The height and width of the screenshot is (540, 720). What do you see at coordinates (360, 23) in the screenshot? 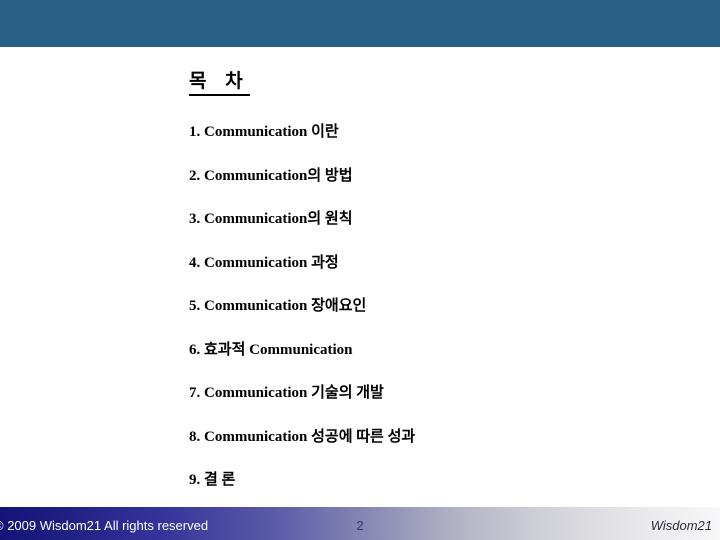
I see `slide-header-band` at bounding box center [360, 23].